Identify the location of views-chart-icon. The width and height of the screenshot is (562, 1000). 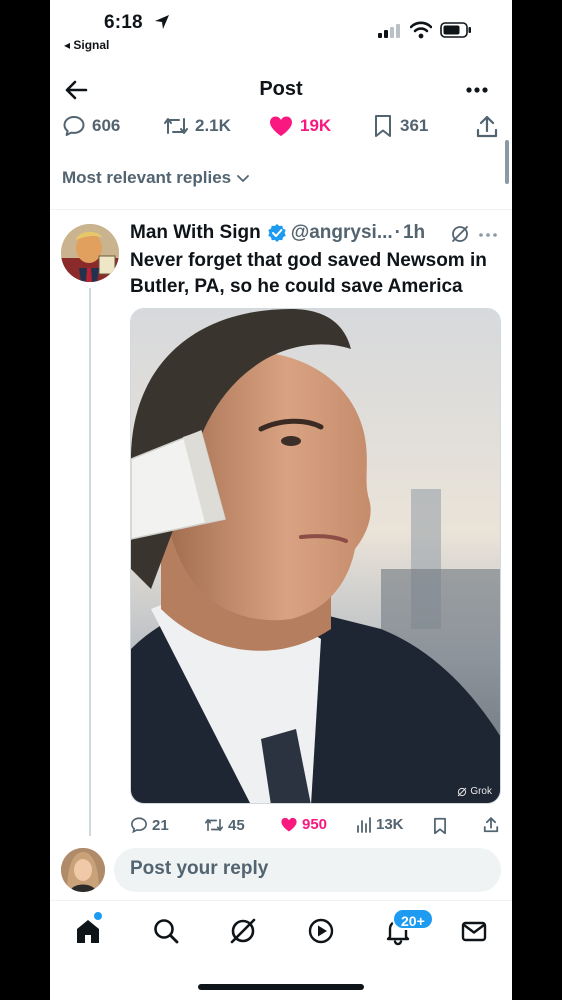
(364, 824).